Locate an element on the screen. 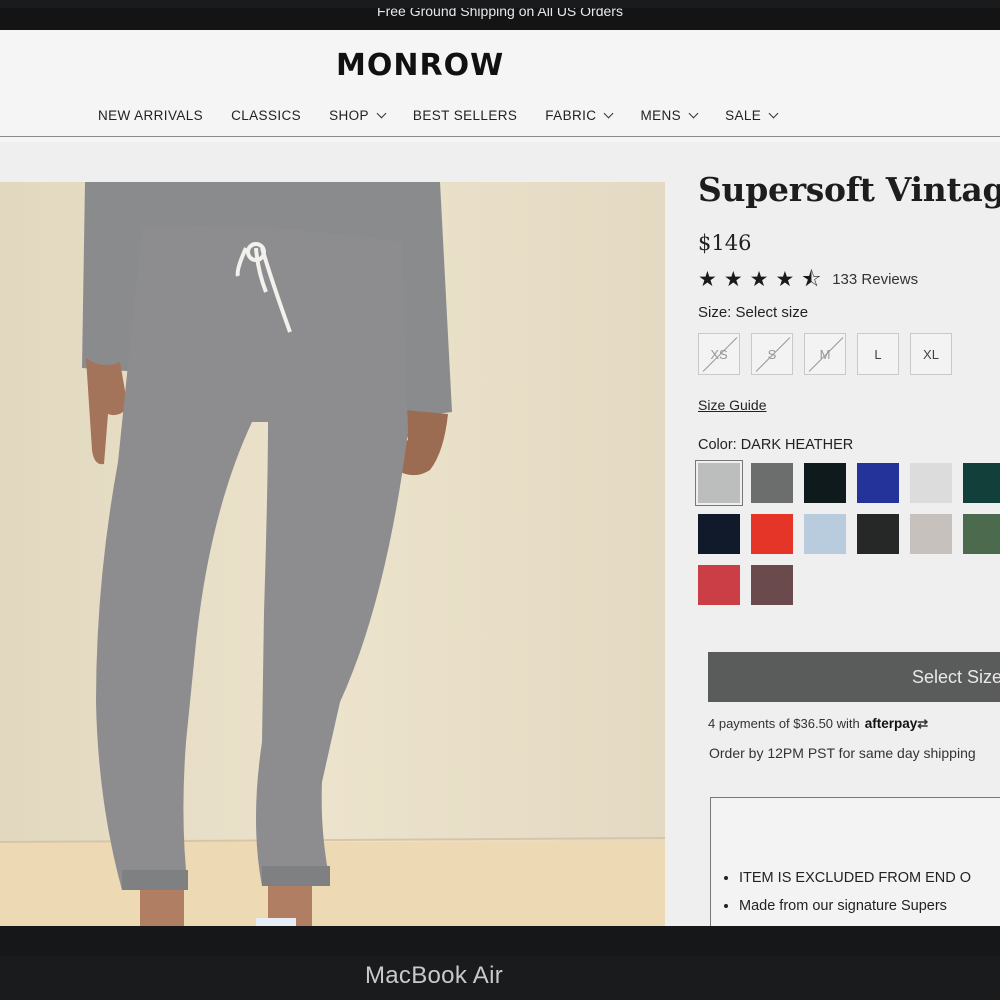  size-selector: XS S M L XL is located at coordinates (849, 354).